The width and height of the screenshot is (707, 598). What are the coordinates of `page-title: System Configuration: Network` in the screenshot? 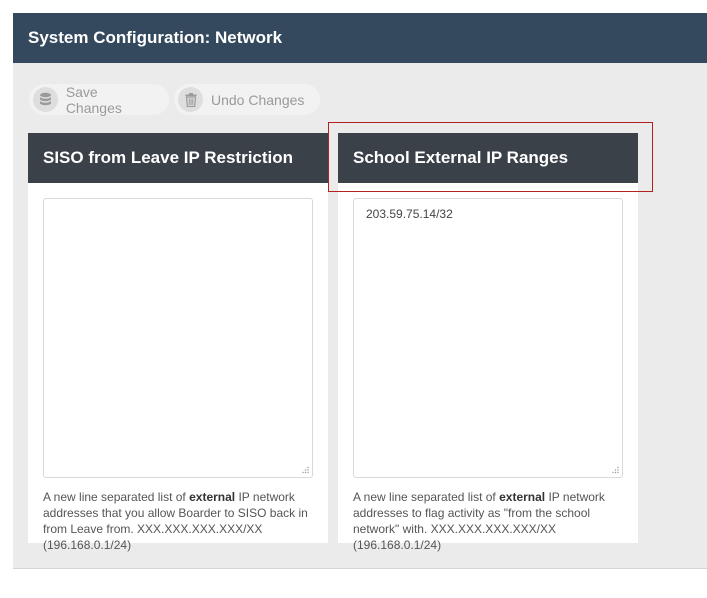 It's located at (360, 38).